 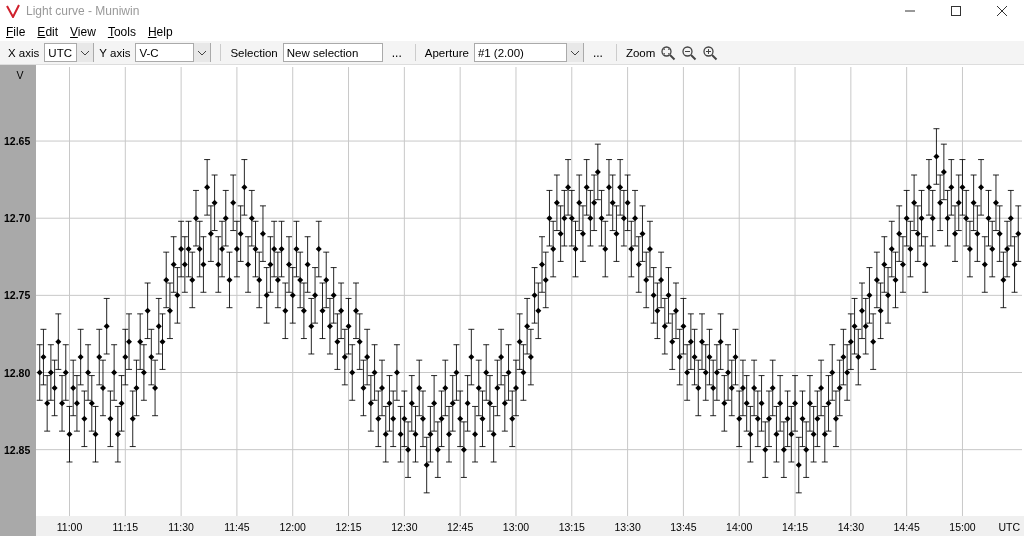 What do you see at coordinates (906, 527) in the screenshot?
I see `x-tick-label: 14:45` at bounding box center [906, 527].